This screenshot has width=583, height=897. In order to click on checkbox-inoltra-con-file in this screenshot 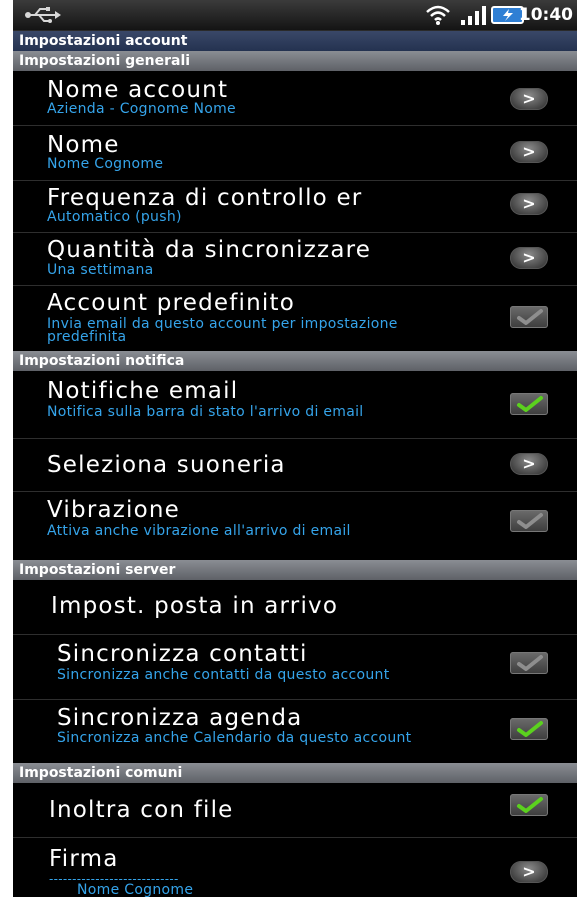, I will do `click(529, 805)`.